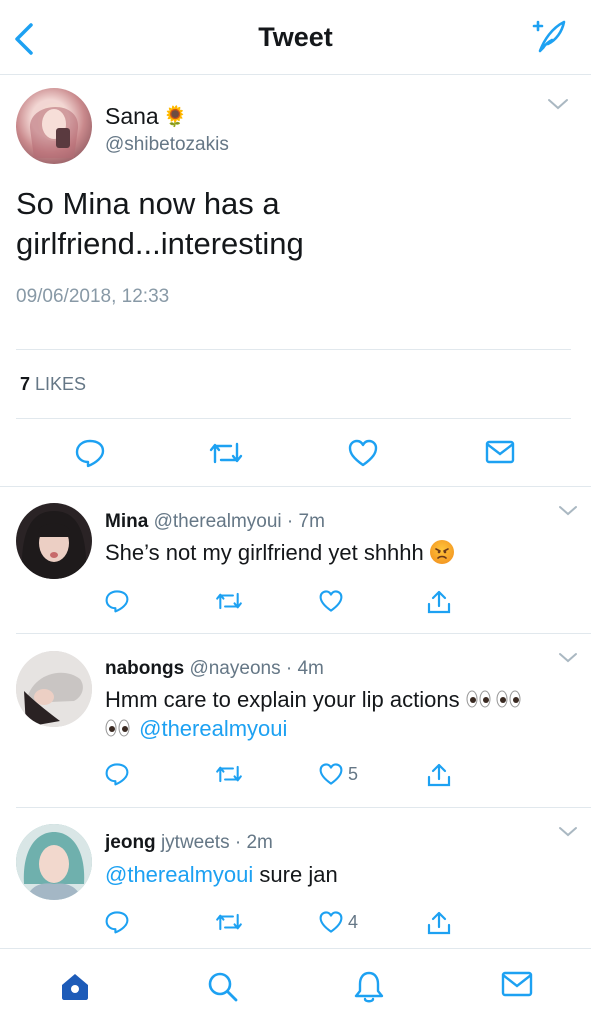  I want to click on like-icon: 4, so click(338, 922).